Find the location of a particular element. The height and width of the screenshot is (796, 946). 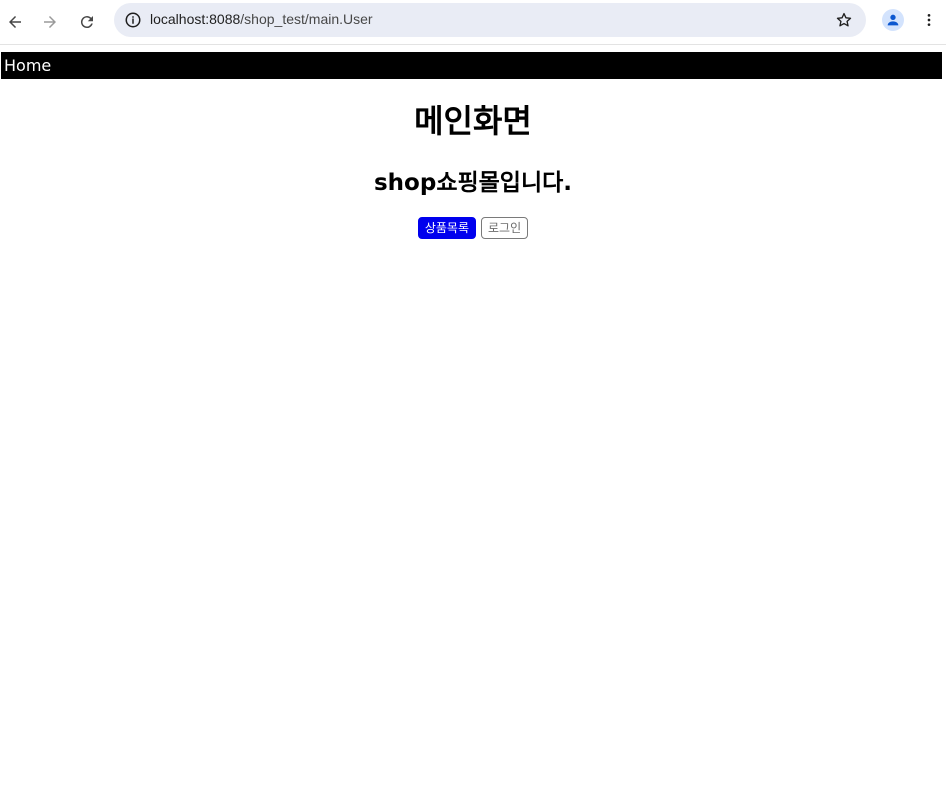

browser-toolbar: localhost:8088/shop_test/main.User is located at coordinates (473, 22).